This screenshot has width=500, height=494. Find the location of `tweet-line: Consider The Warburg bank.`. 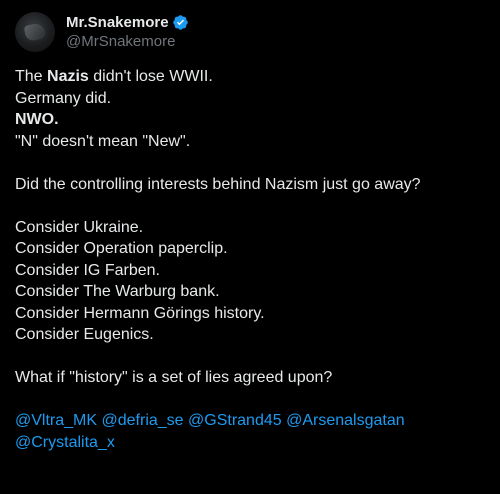

tweet-line: Consider The Warburg bank. is located at coordinates (117, 291).